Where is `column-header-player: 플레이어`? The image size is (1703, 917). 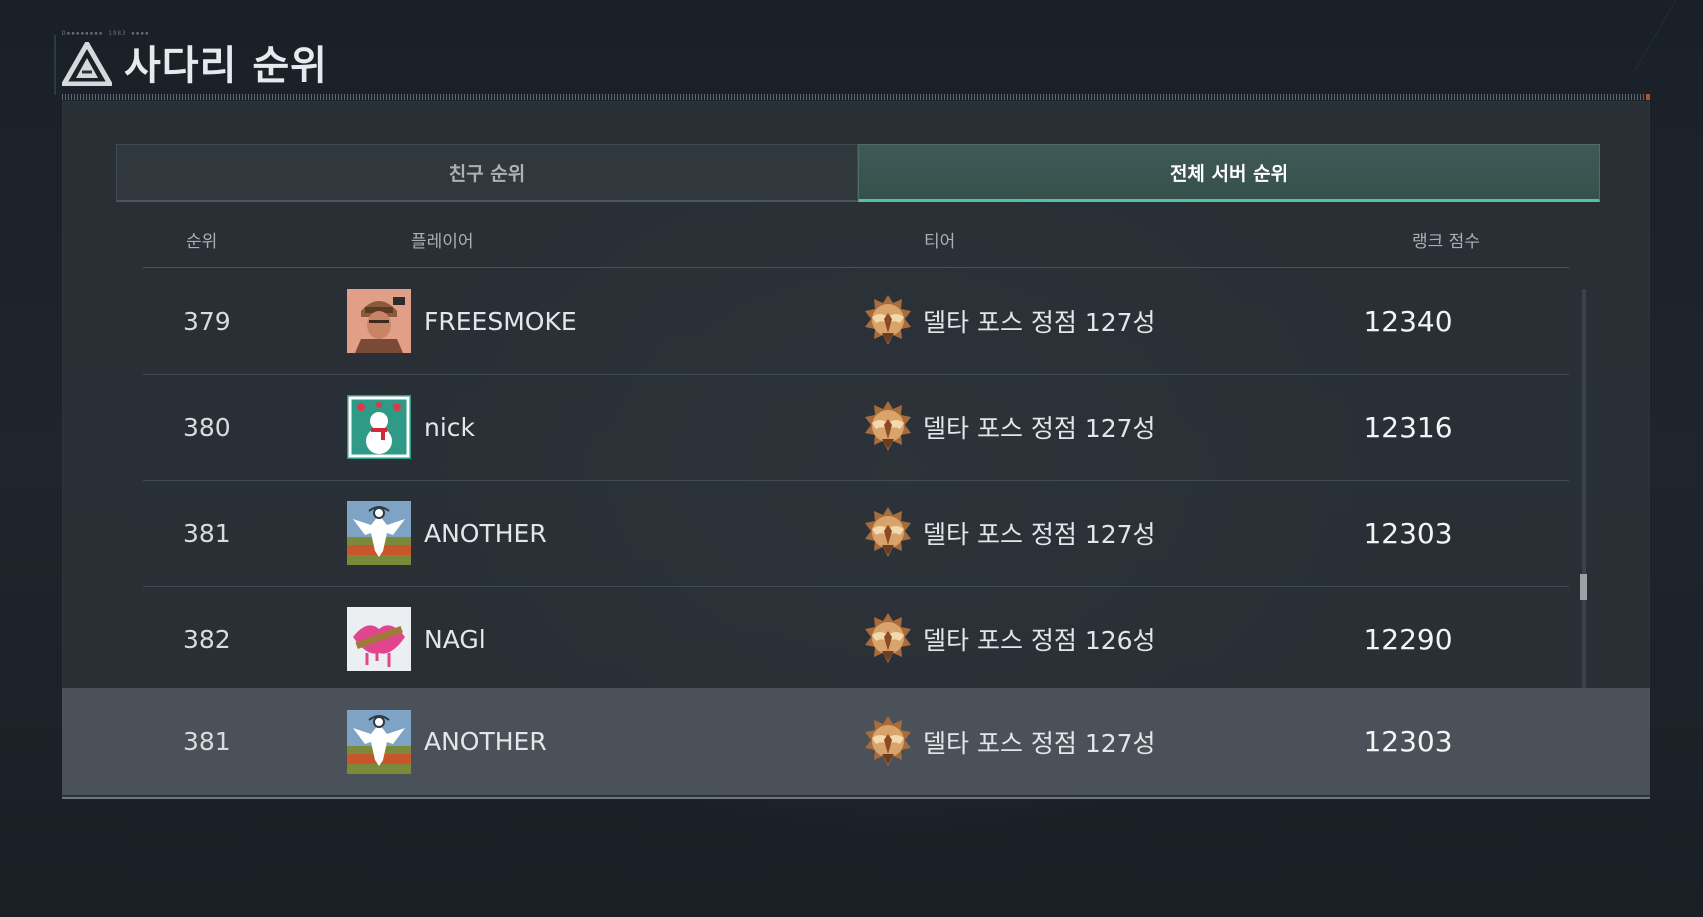 column-header-player: 플레이어 is located at coordinates (442, 242).